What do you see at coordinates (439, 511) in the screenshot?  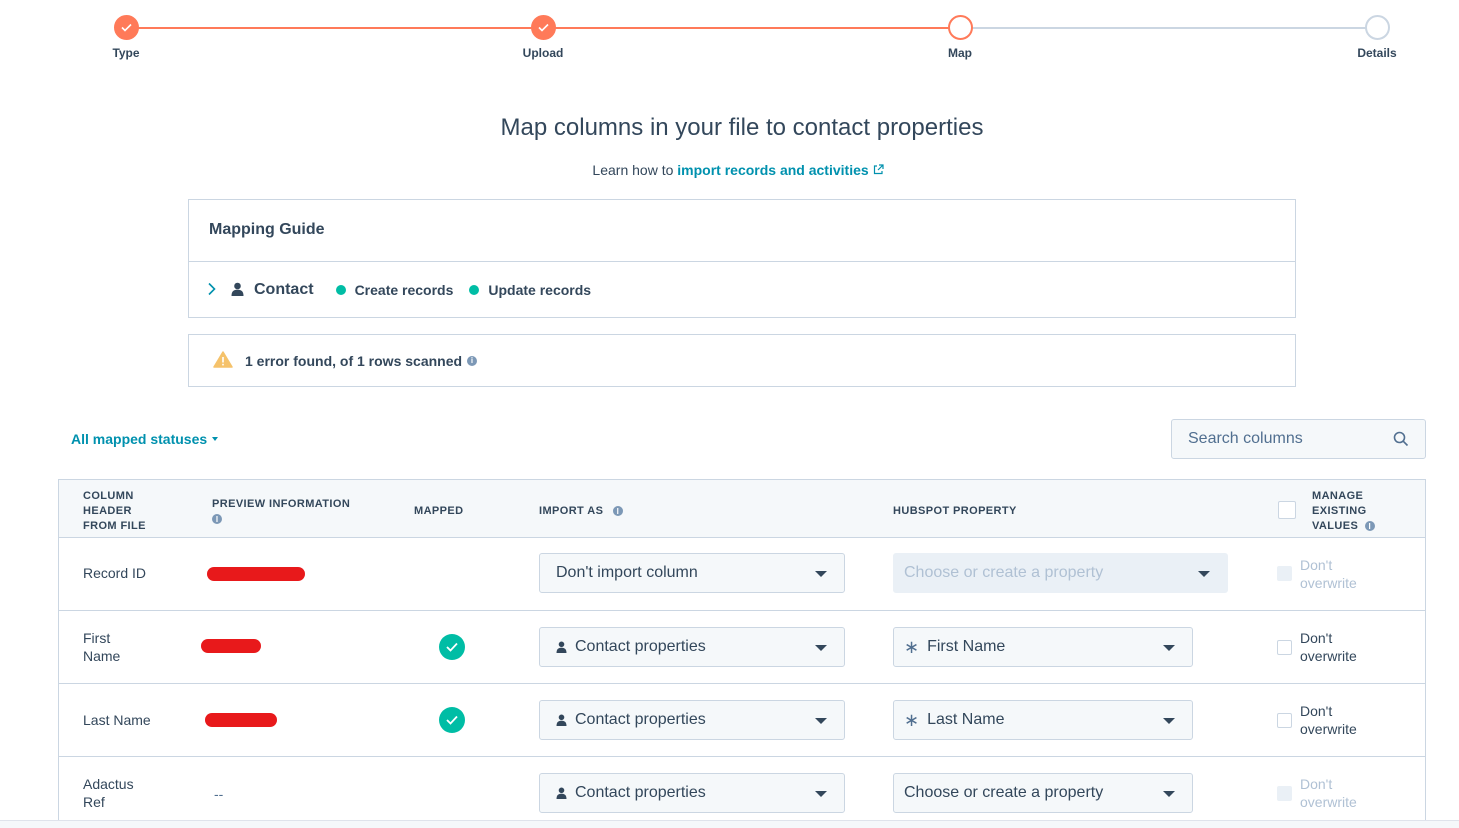 I see `header-mapped: MAPPED` at bounding box center [439, 511].